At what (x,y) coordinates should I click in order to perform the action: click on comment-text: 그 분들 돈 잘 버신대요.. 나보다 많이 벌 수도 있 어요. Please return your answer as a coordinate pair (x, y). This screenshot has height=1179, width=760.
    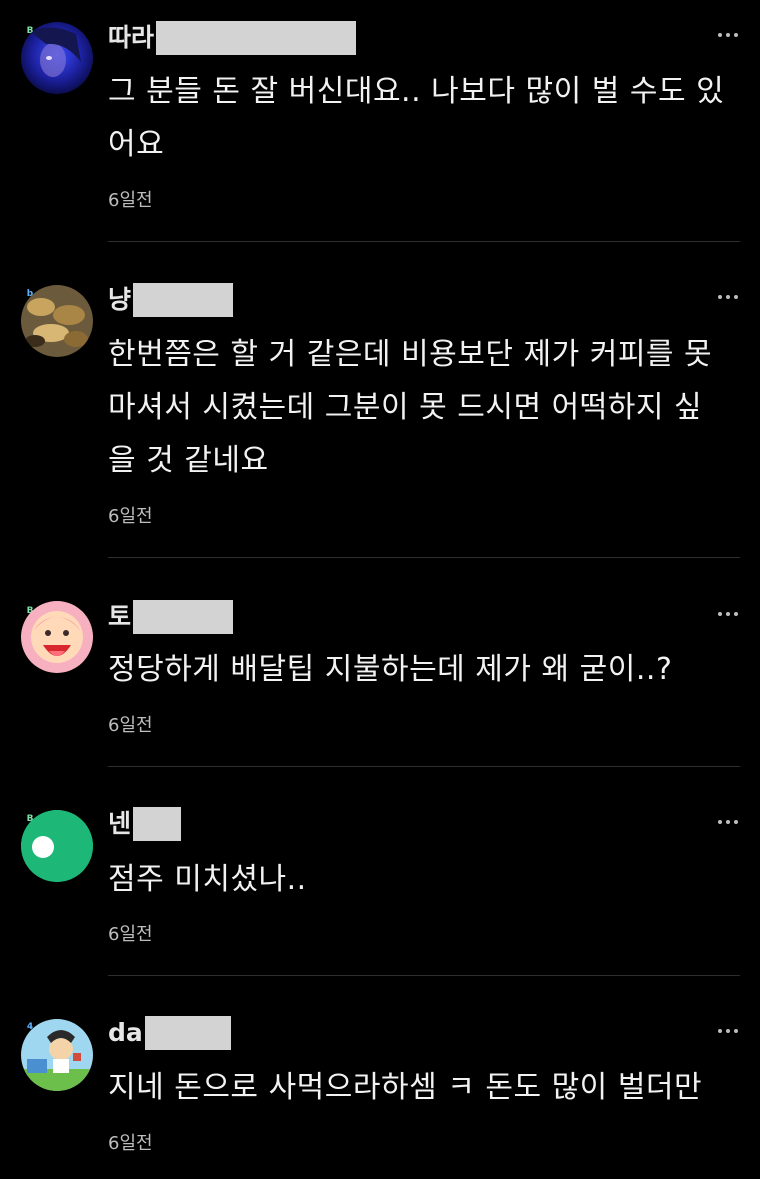
    Looking at the image, I should click on (423, 118).